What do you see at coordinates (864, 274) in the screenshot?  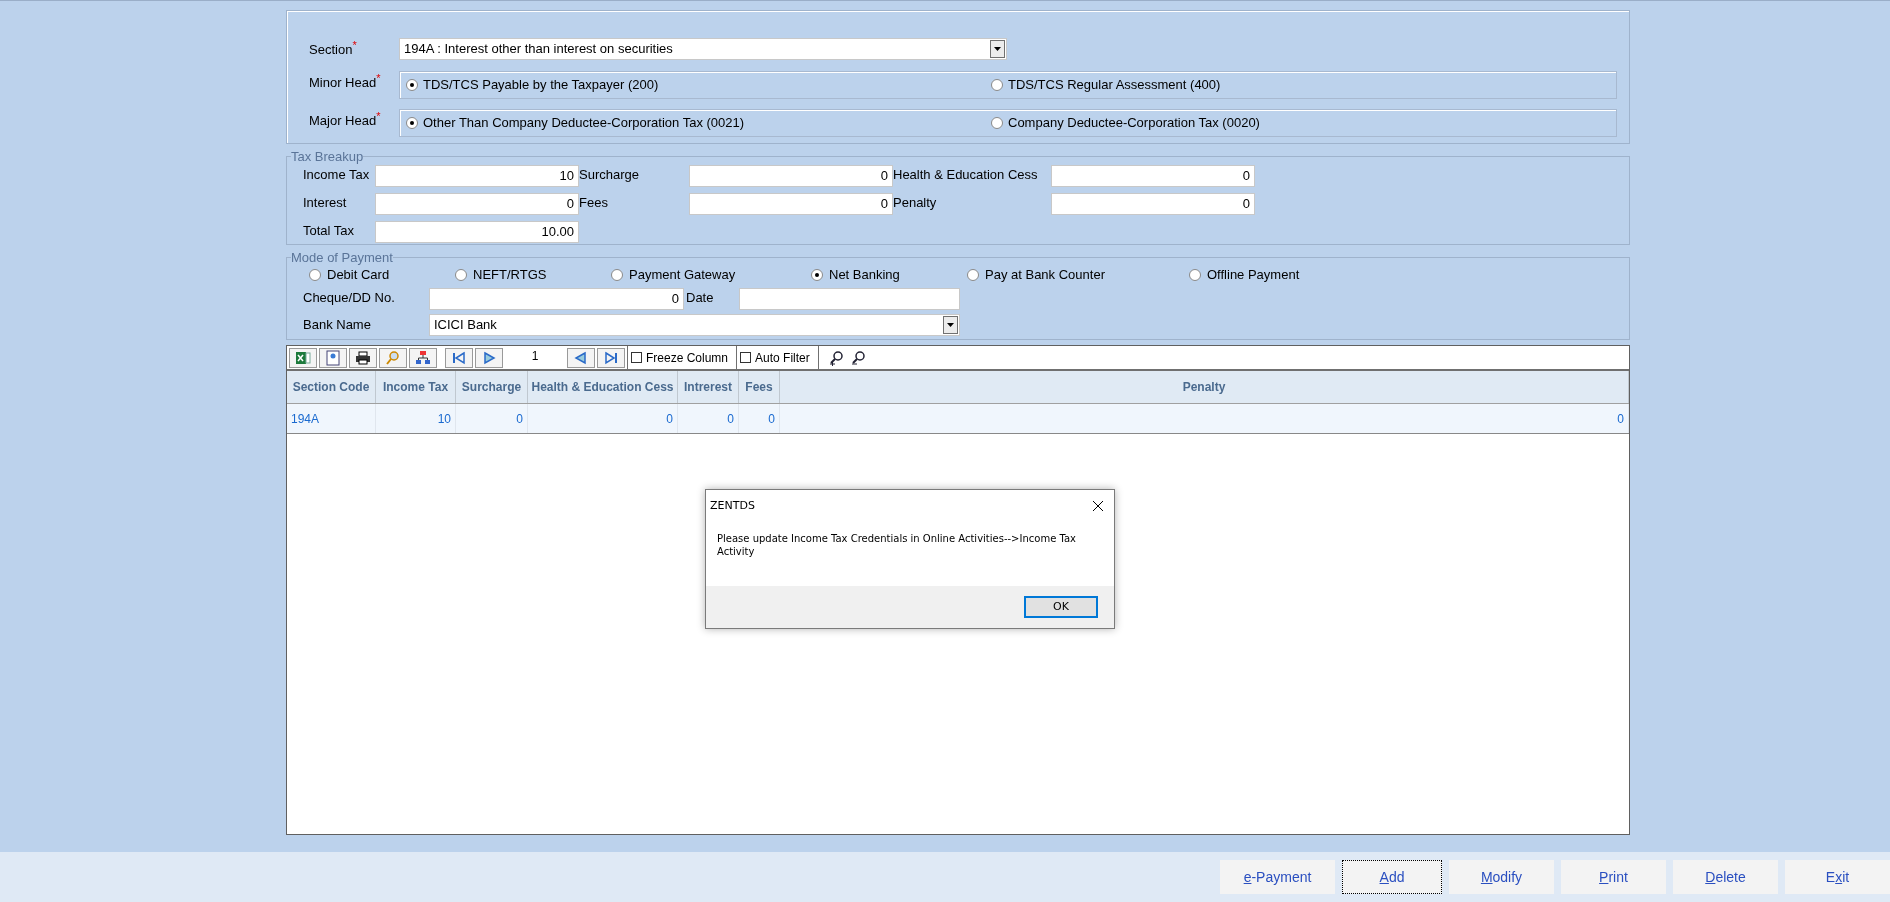 I see `radio-label: Net Banking` at bounding box center [864, 274].